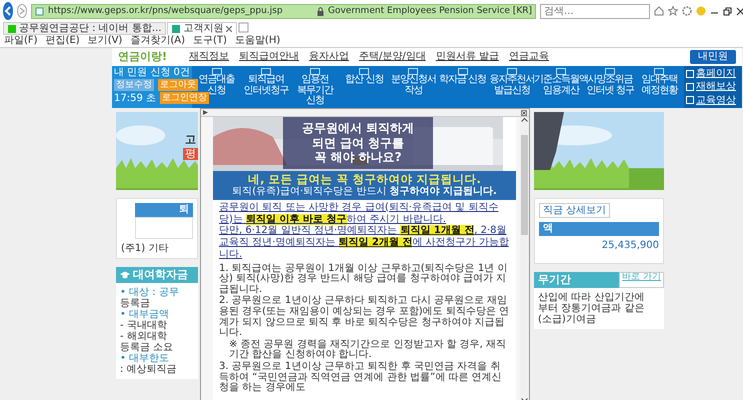  Describe the element at coordinates (150, 292) in the screenshot. I see `info-line: • 대상 : 공무` at that location.